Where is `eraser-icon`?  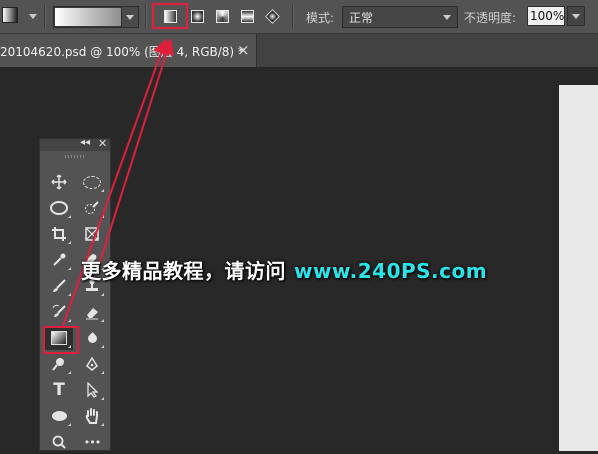
eraser-icon is located at coordinates (92, 312).